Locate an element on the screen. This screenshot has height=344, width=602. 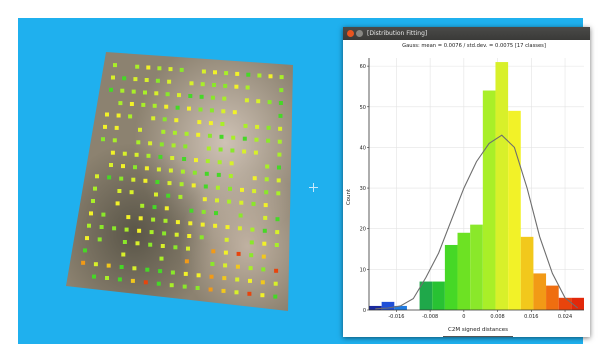
close-icon is located at coordinates (350, 33).